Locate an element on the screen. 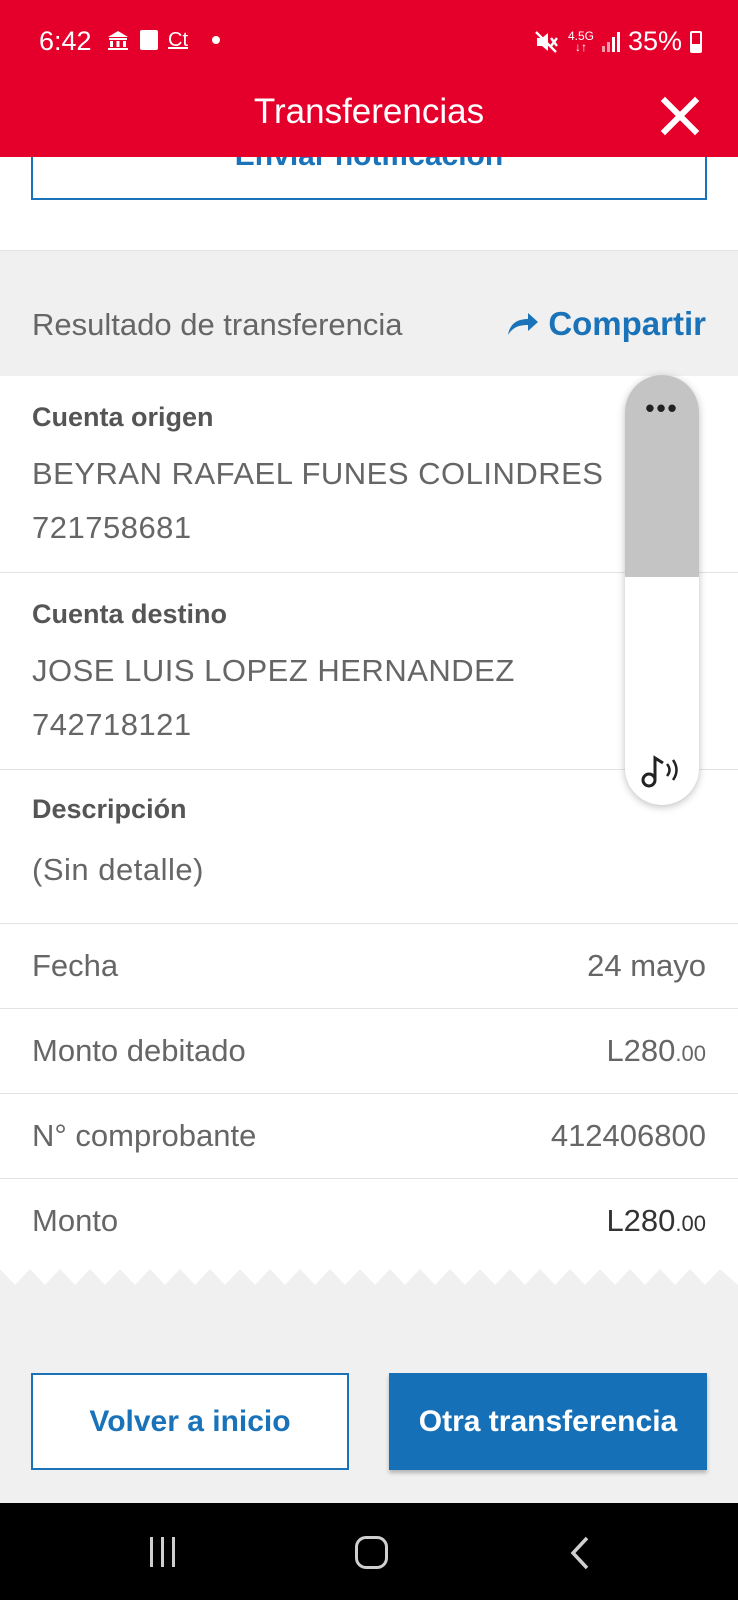 The image size is (738, 1600). amount-label: Monto is located at coordinates (75, 1220).